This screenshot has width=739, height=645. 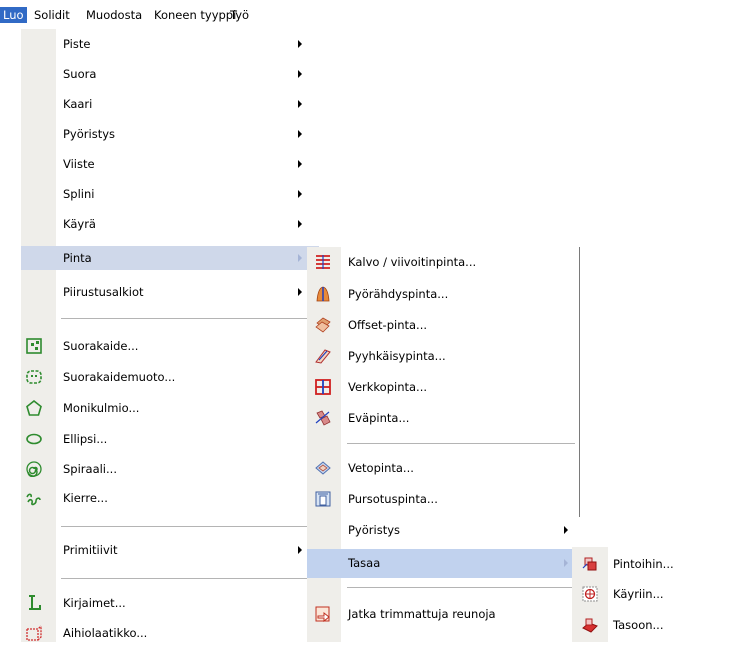 I want to click on menu-item-pyoristys: Pyöristys, so click(x=170, y=134).